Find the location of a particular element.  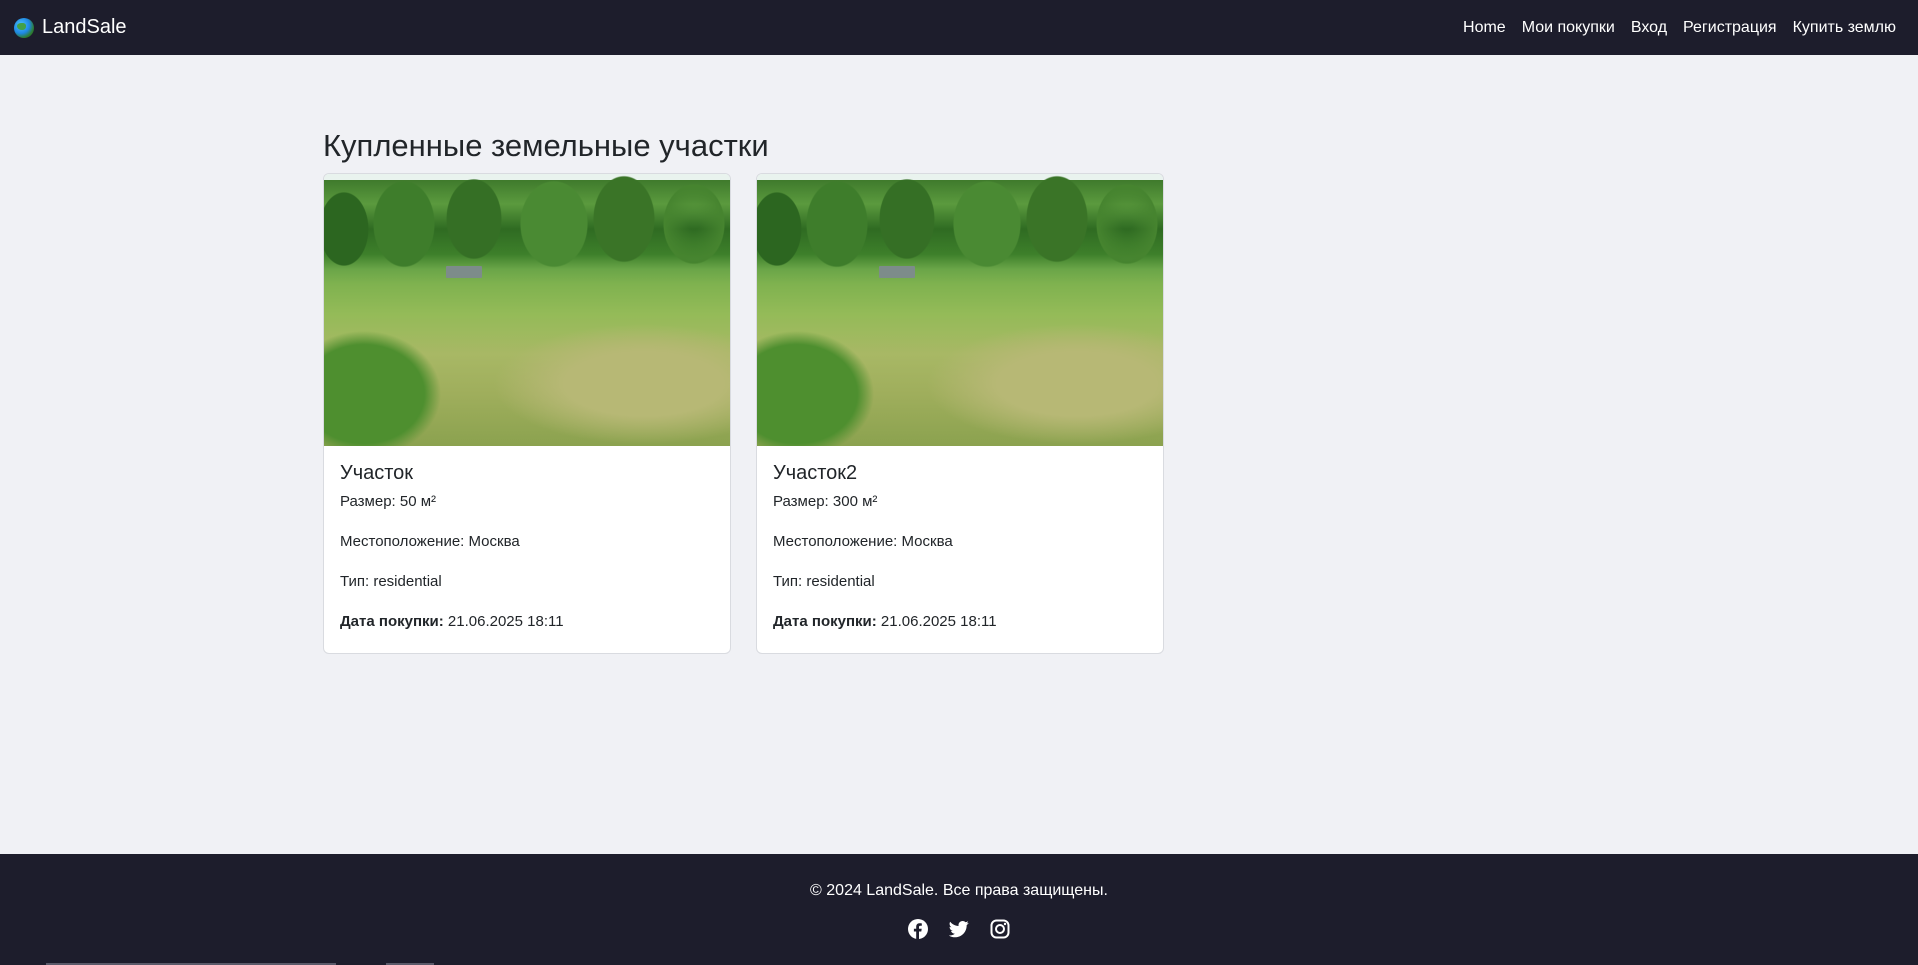

brand-name: LandSale is located at coordinates (84, 27).